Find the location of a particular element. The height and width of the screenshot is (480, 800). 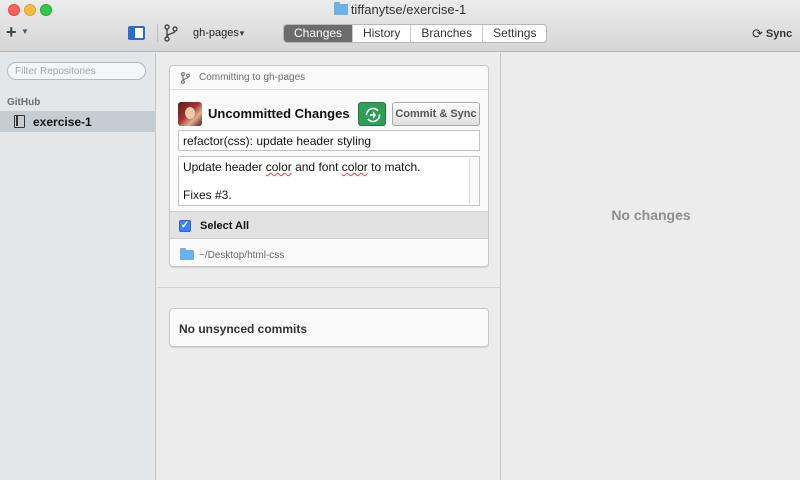

window-title: tiffanytse/exercise-1 is located at coordinates (400, 9).